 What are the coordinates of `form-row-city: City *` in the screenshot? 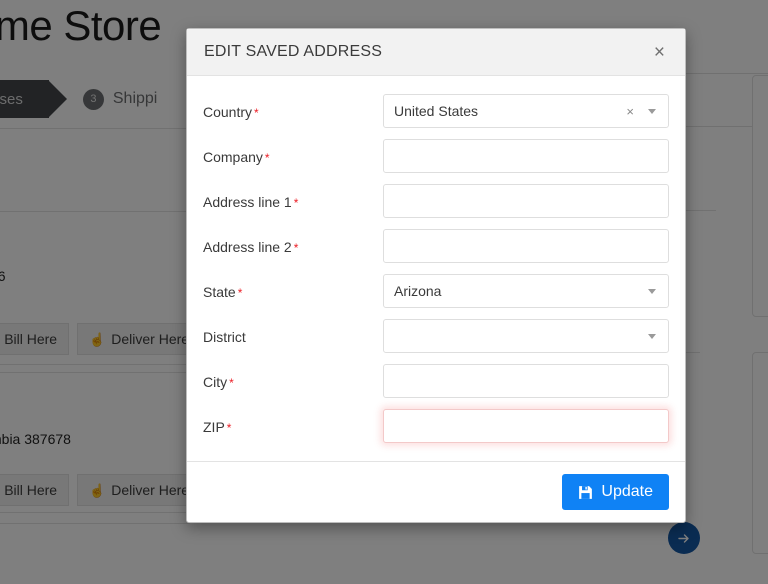 It's located at (436, 381).